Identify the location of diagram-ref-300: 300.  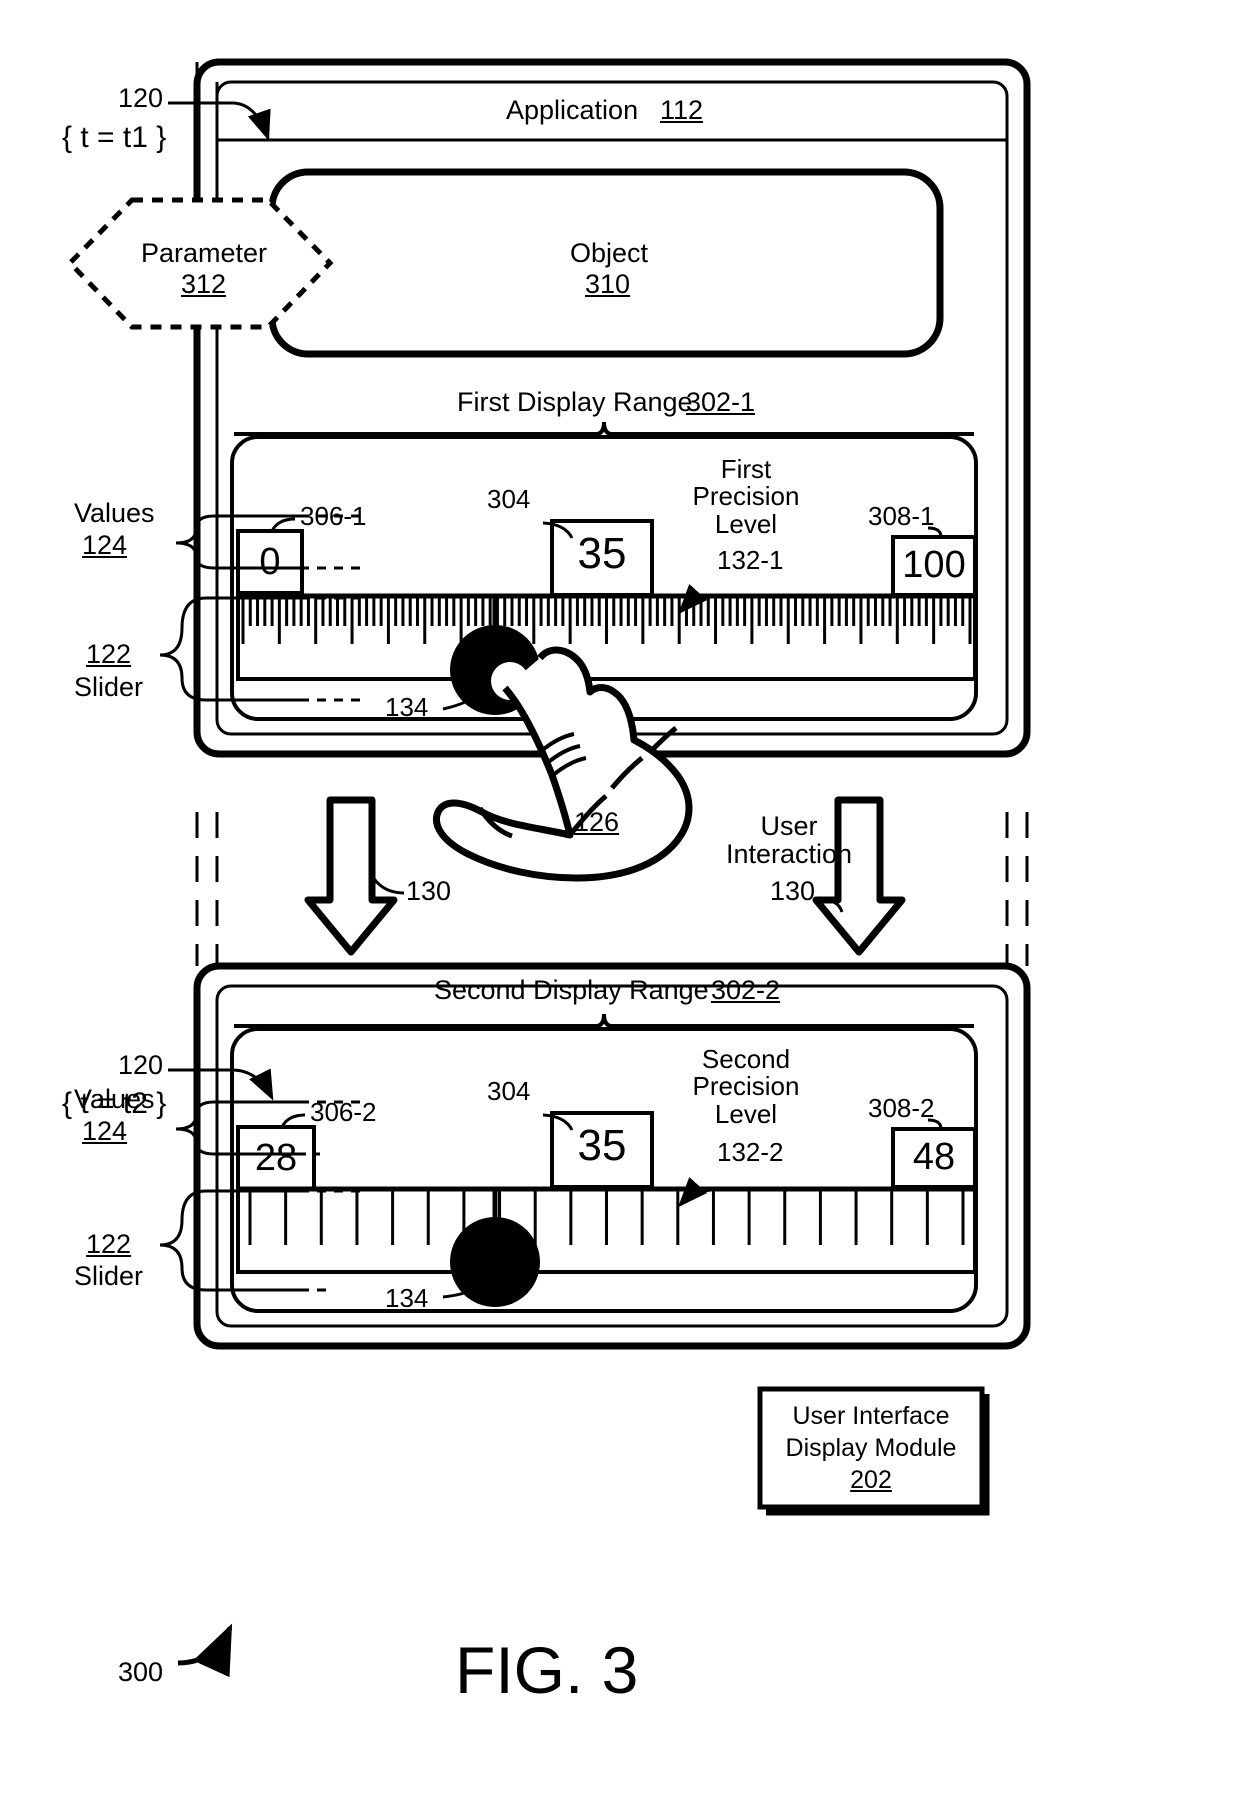
(141, 1672).